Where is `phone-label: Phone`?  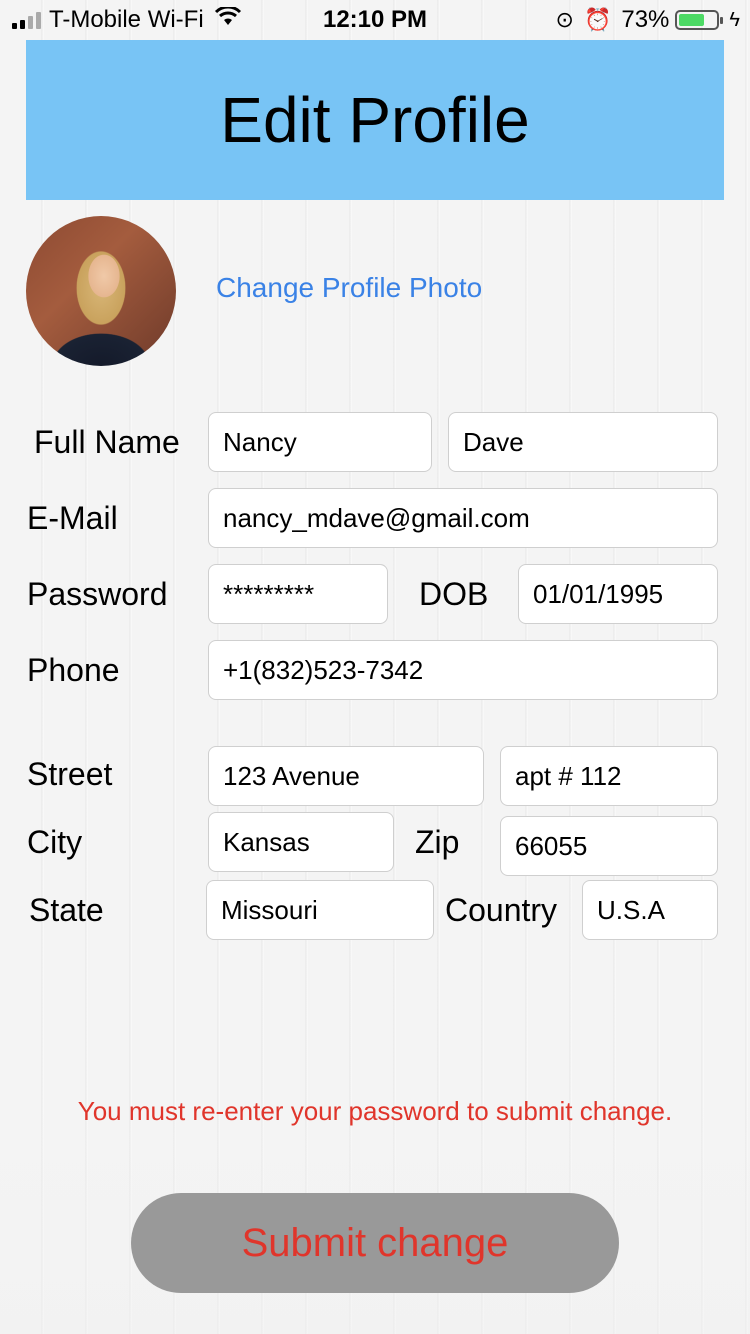 phone-label: Phone is located at coordinates (73, 670).